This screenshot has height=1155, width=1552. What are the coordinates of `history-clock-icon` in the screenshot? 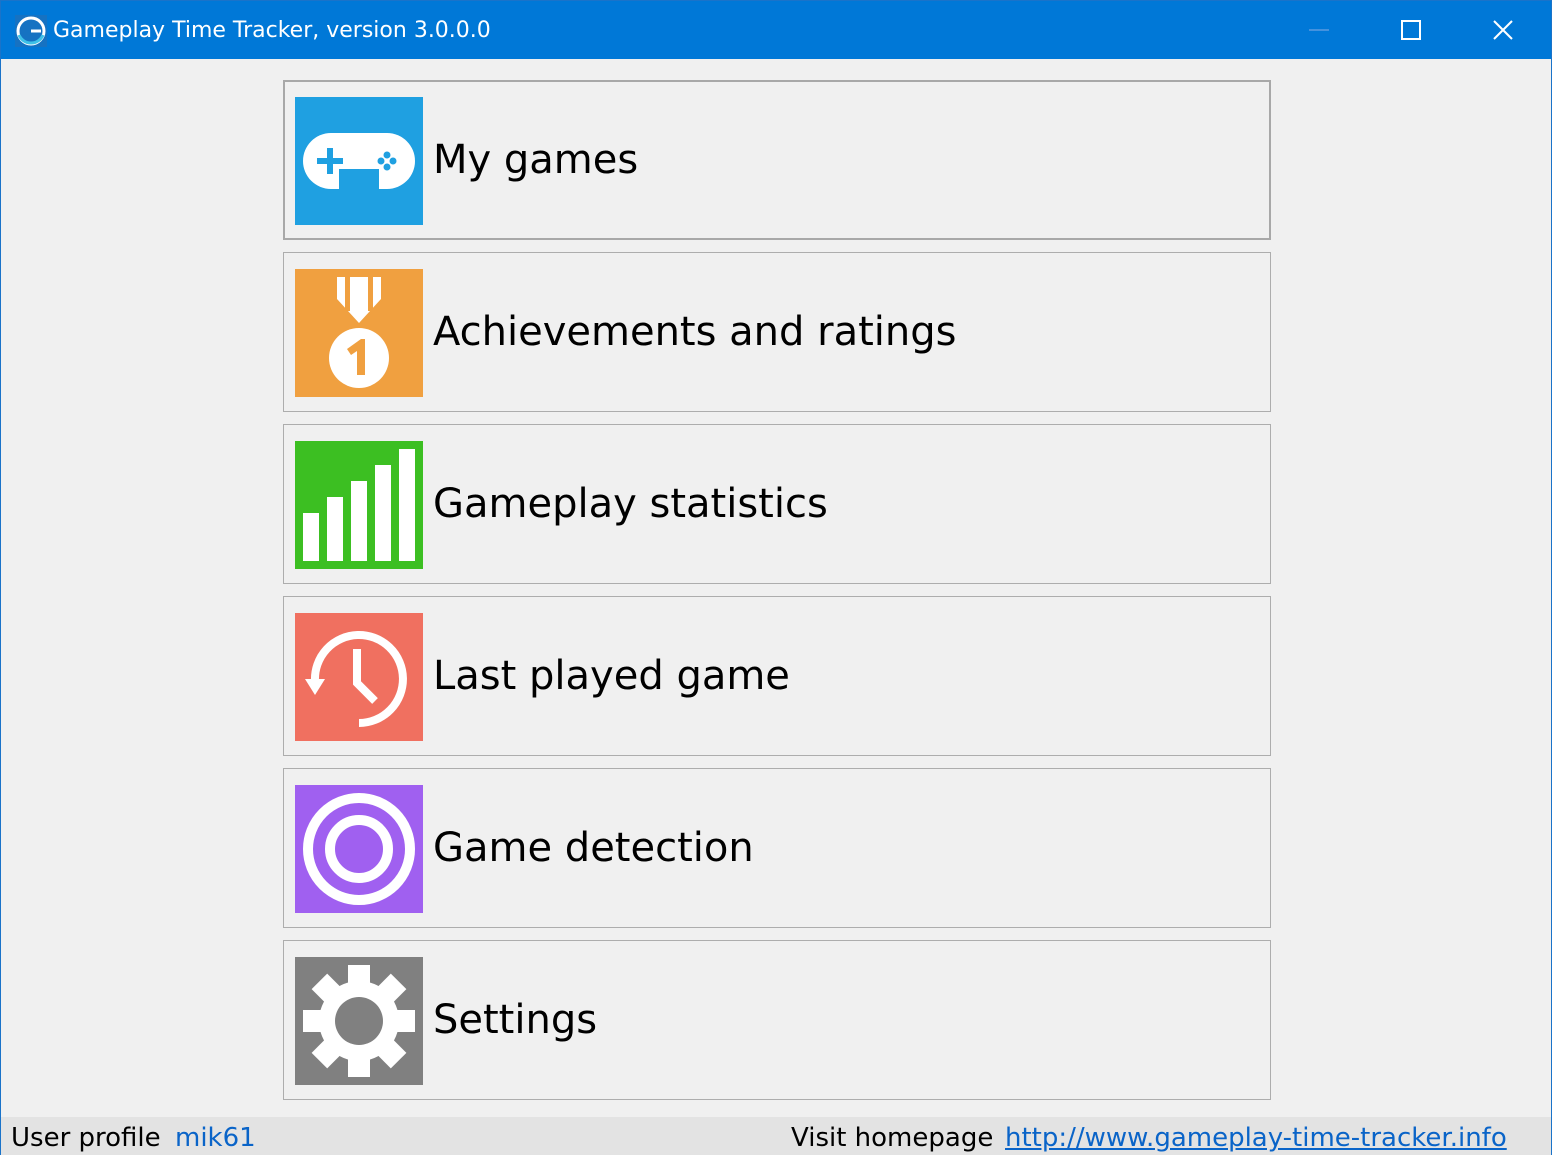 It's located at (359, 677).